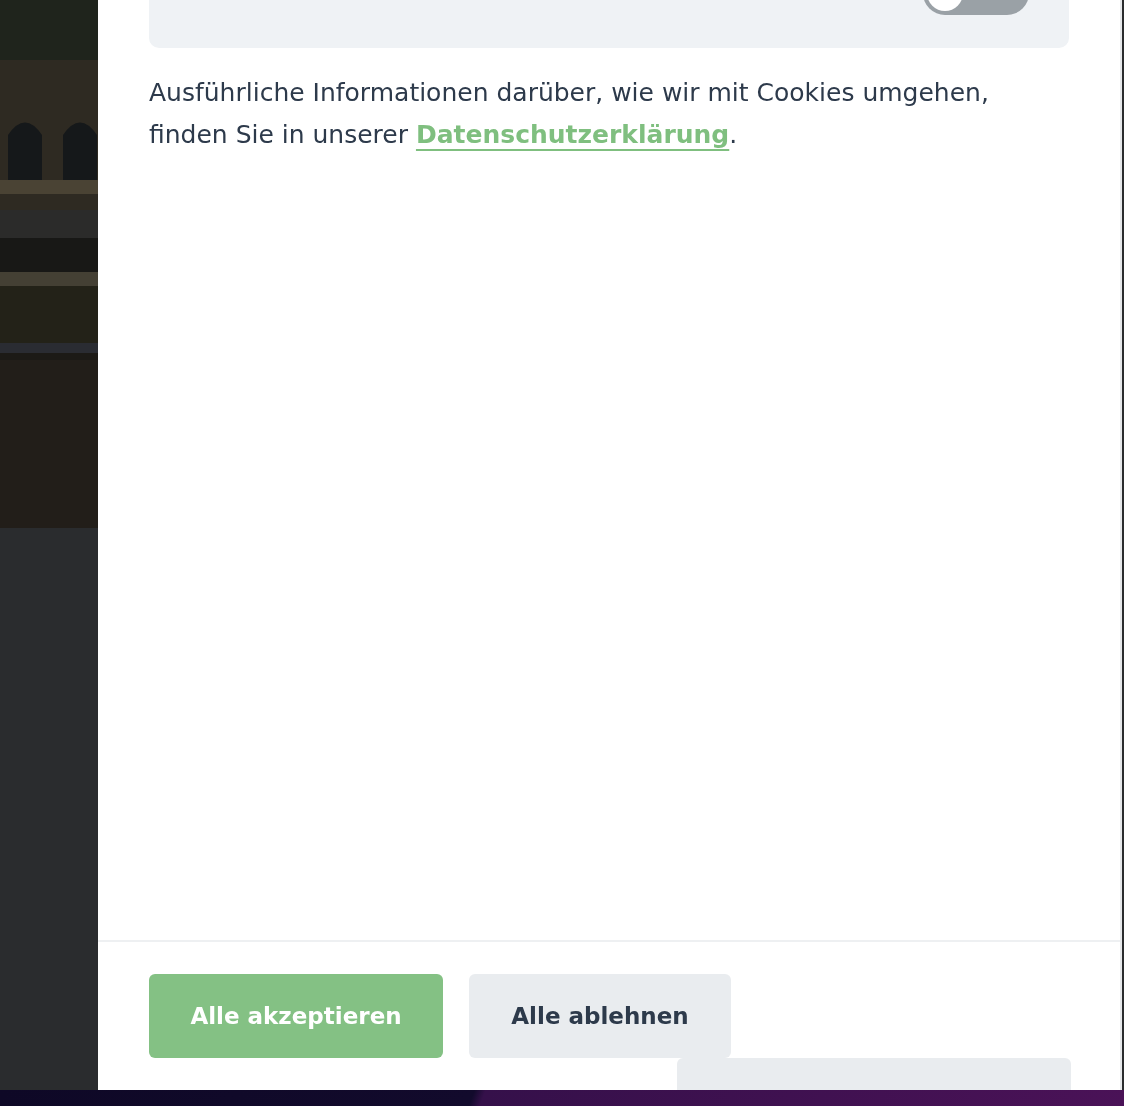 This screenshot has width=1124, height=1106. I want to click on info-text: Ausführliche Informationen darüber, wie wir mit Cookies umgehen, finden Sie in unserer Datenschutzerklärung., so click(569, 114).